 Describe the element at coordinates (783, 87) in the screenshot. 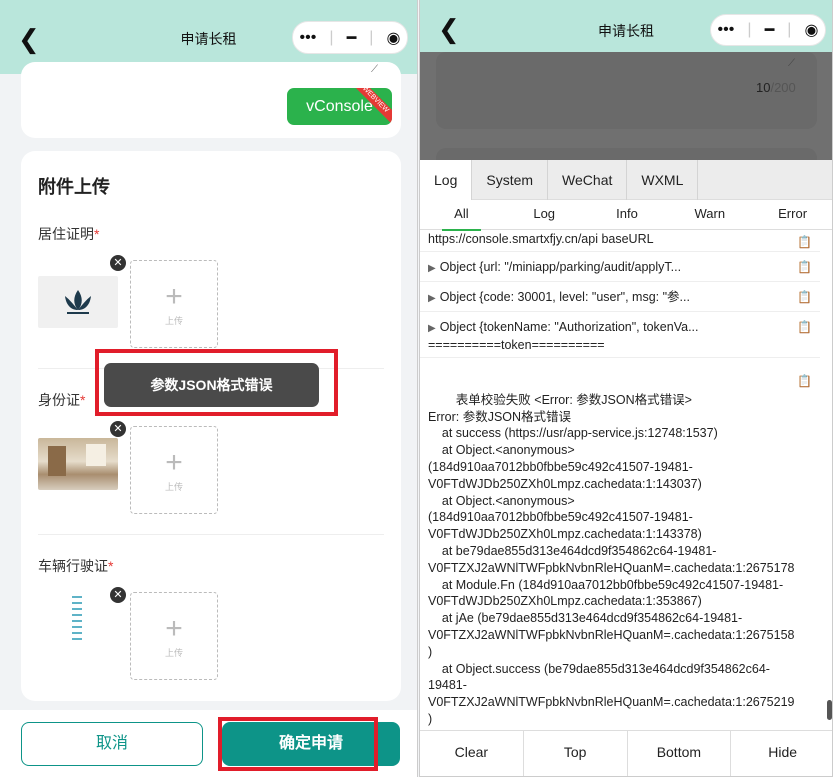

I see `counter-max: /200` at that location.